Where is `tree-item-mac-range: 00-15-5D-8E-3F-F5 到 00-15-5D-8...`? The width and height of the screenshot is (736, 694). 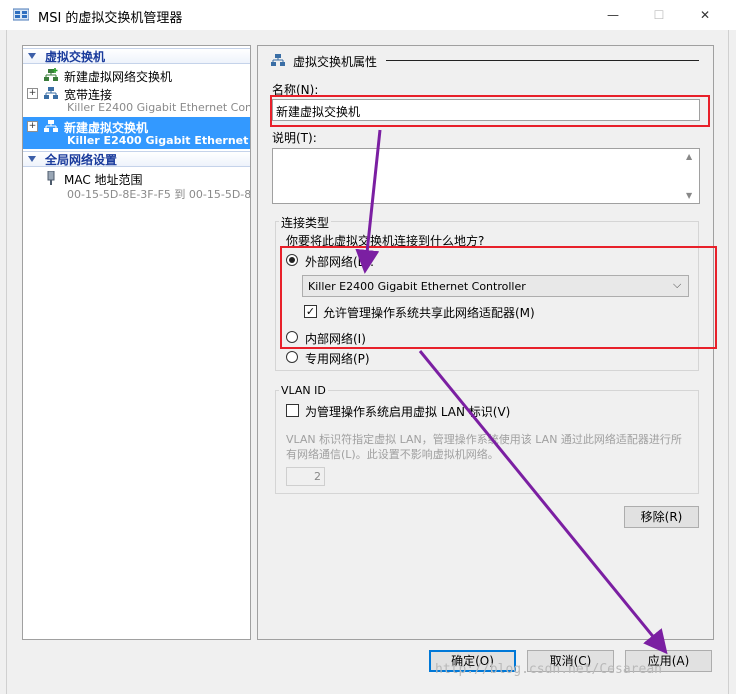 tree-item-mac-range: 00-15-5D-8E-3F-F5 到 00-15-5D-8... is located at coordinates (158, 194).